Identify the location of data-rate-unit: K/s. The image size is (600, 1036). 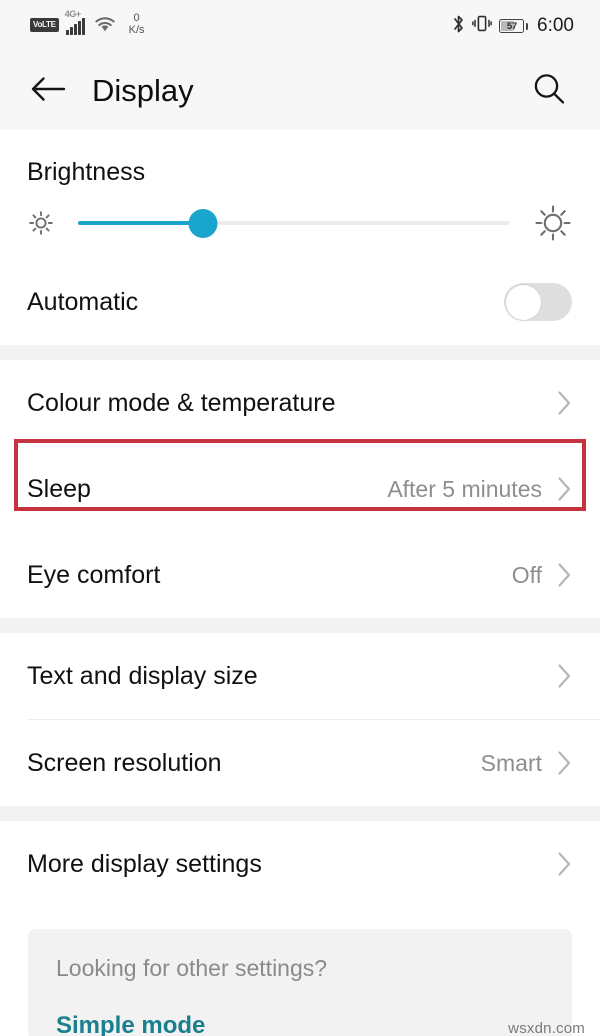
(136, 30).